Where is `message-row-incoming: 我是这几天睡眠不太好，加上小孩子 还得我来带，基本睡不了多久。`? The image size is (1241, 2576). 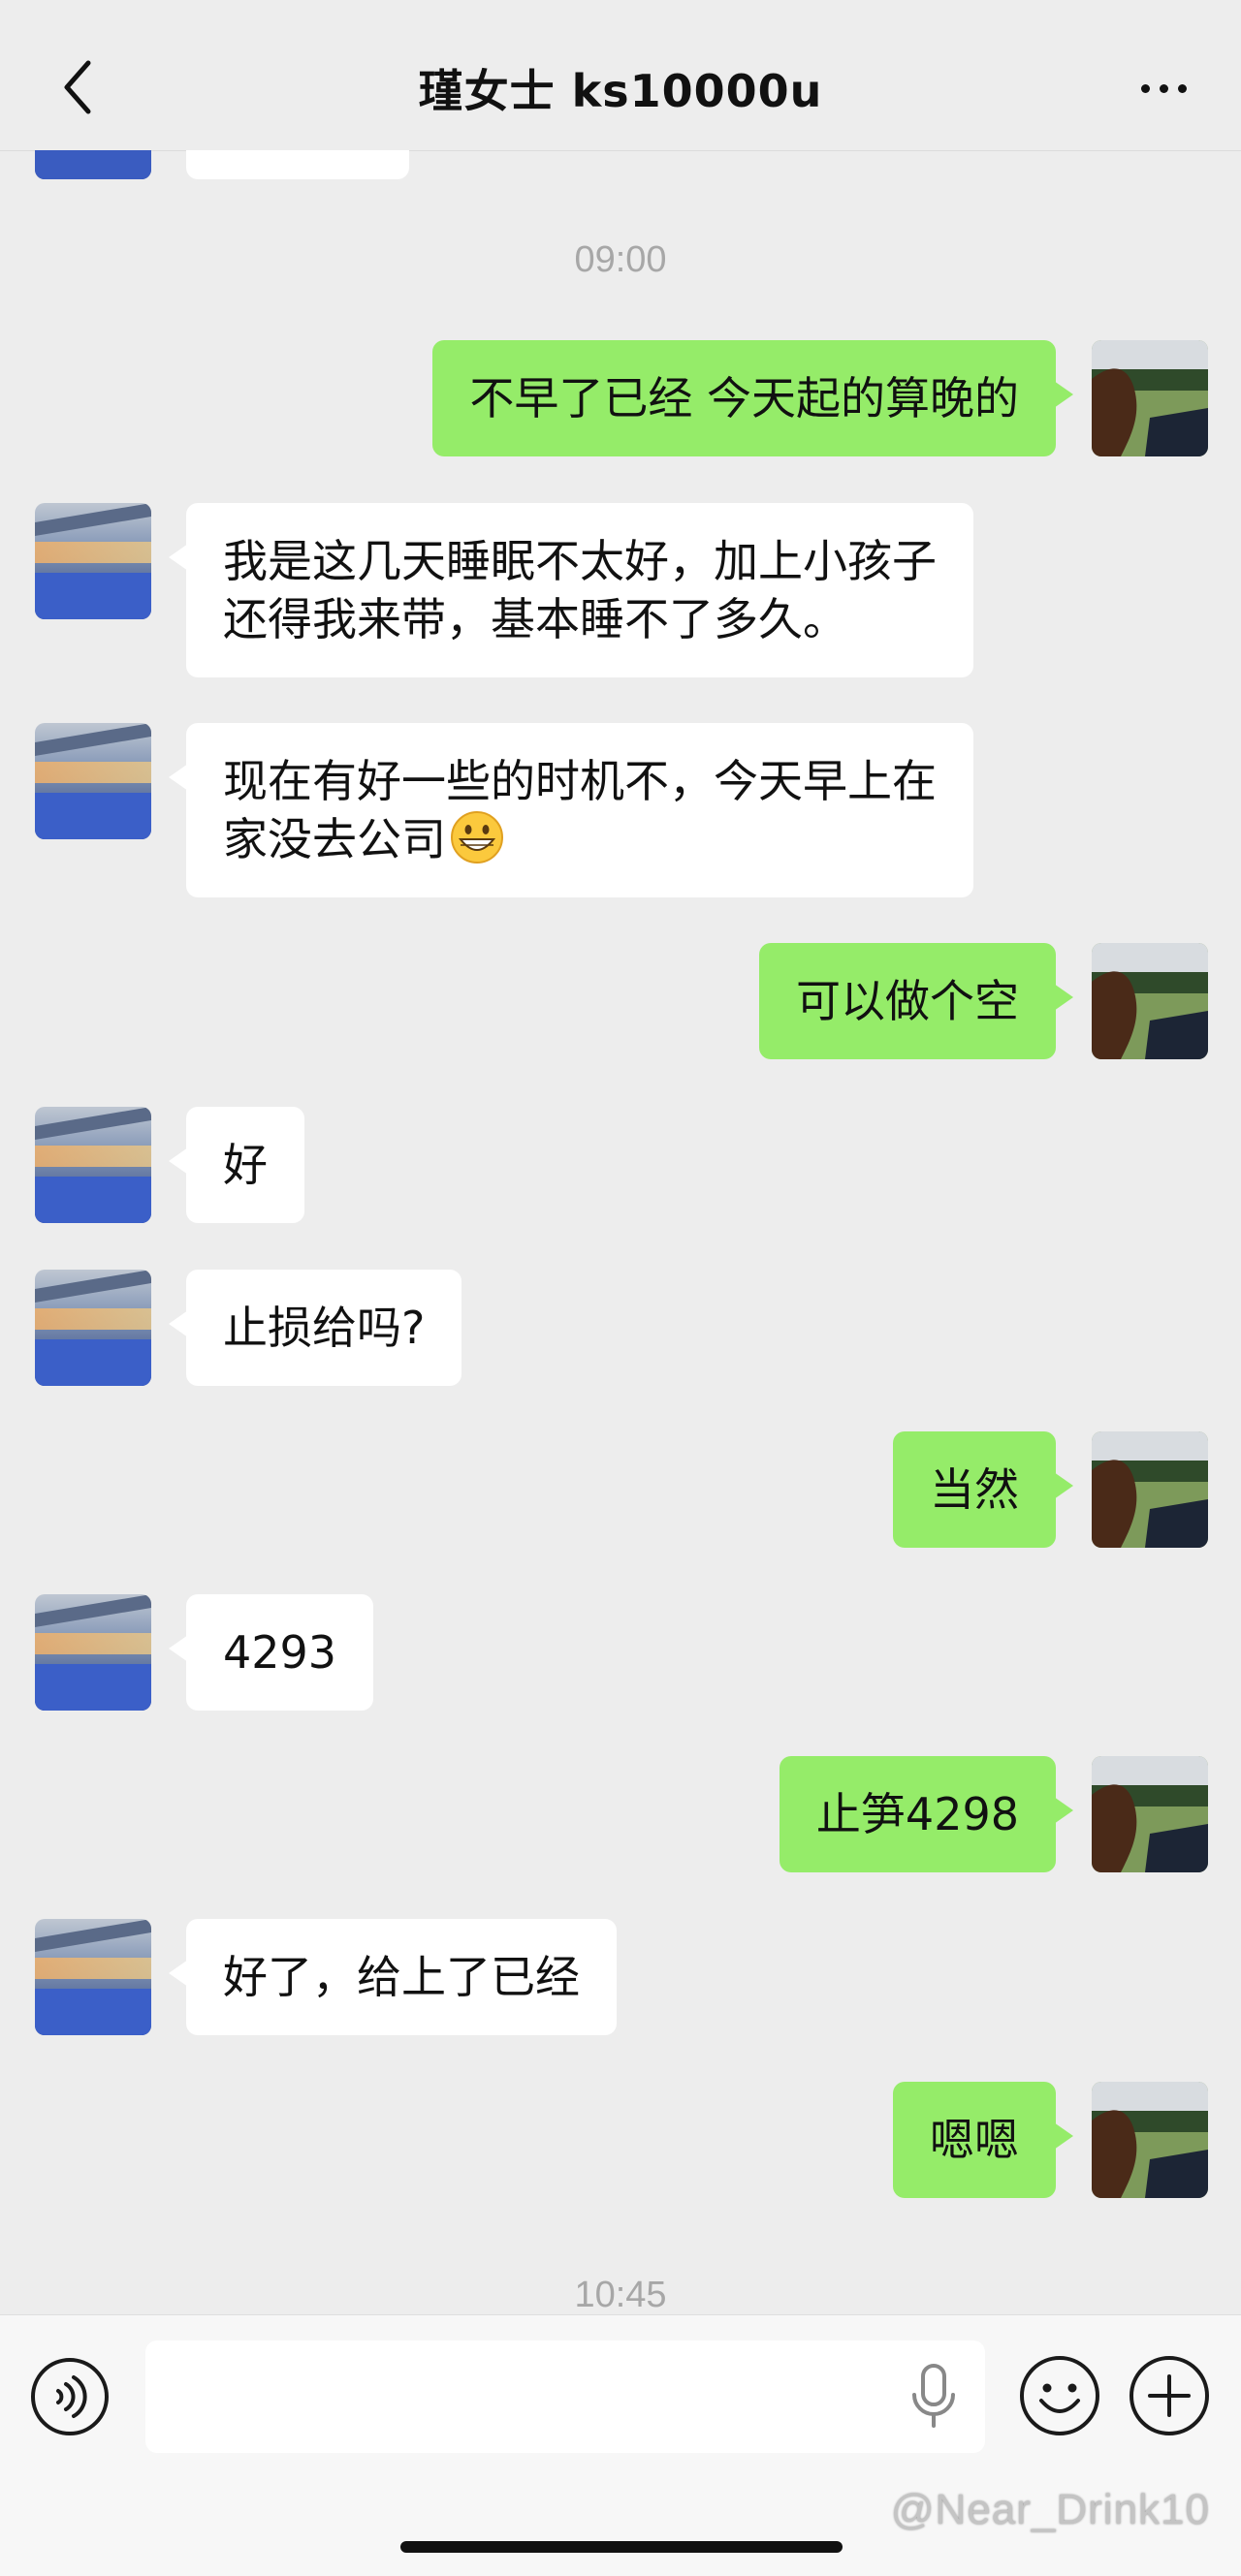 message-row-incoming: 我是这几天睡眠不太好，加上小孩子 还得我来带，基本睡不了多久。 is located at coordinates (620, 590).